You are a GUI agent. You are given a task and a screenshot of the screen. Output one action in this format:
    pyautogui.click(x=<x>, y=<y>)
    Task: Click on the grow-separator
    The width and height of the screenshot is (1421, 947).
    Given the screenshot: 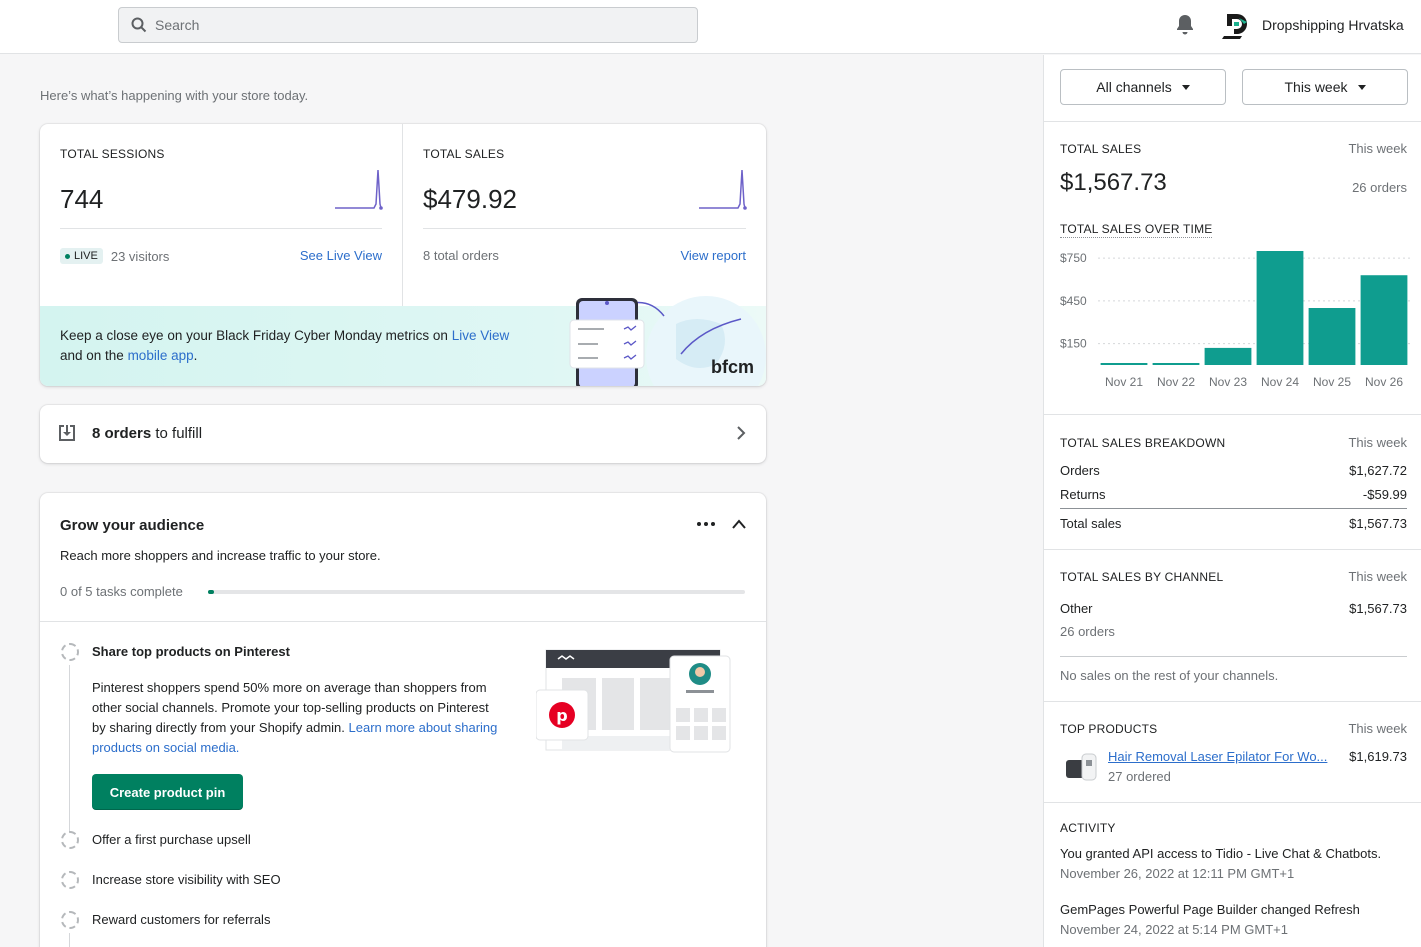 What is the action you would take?
    pyautogui.click(x=403, y=621)
    